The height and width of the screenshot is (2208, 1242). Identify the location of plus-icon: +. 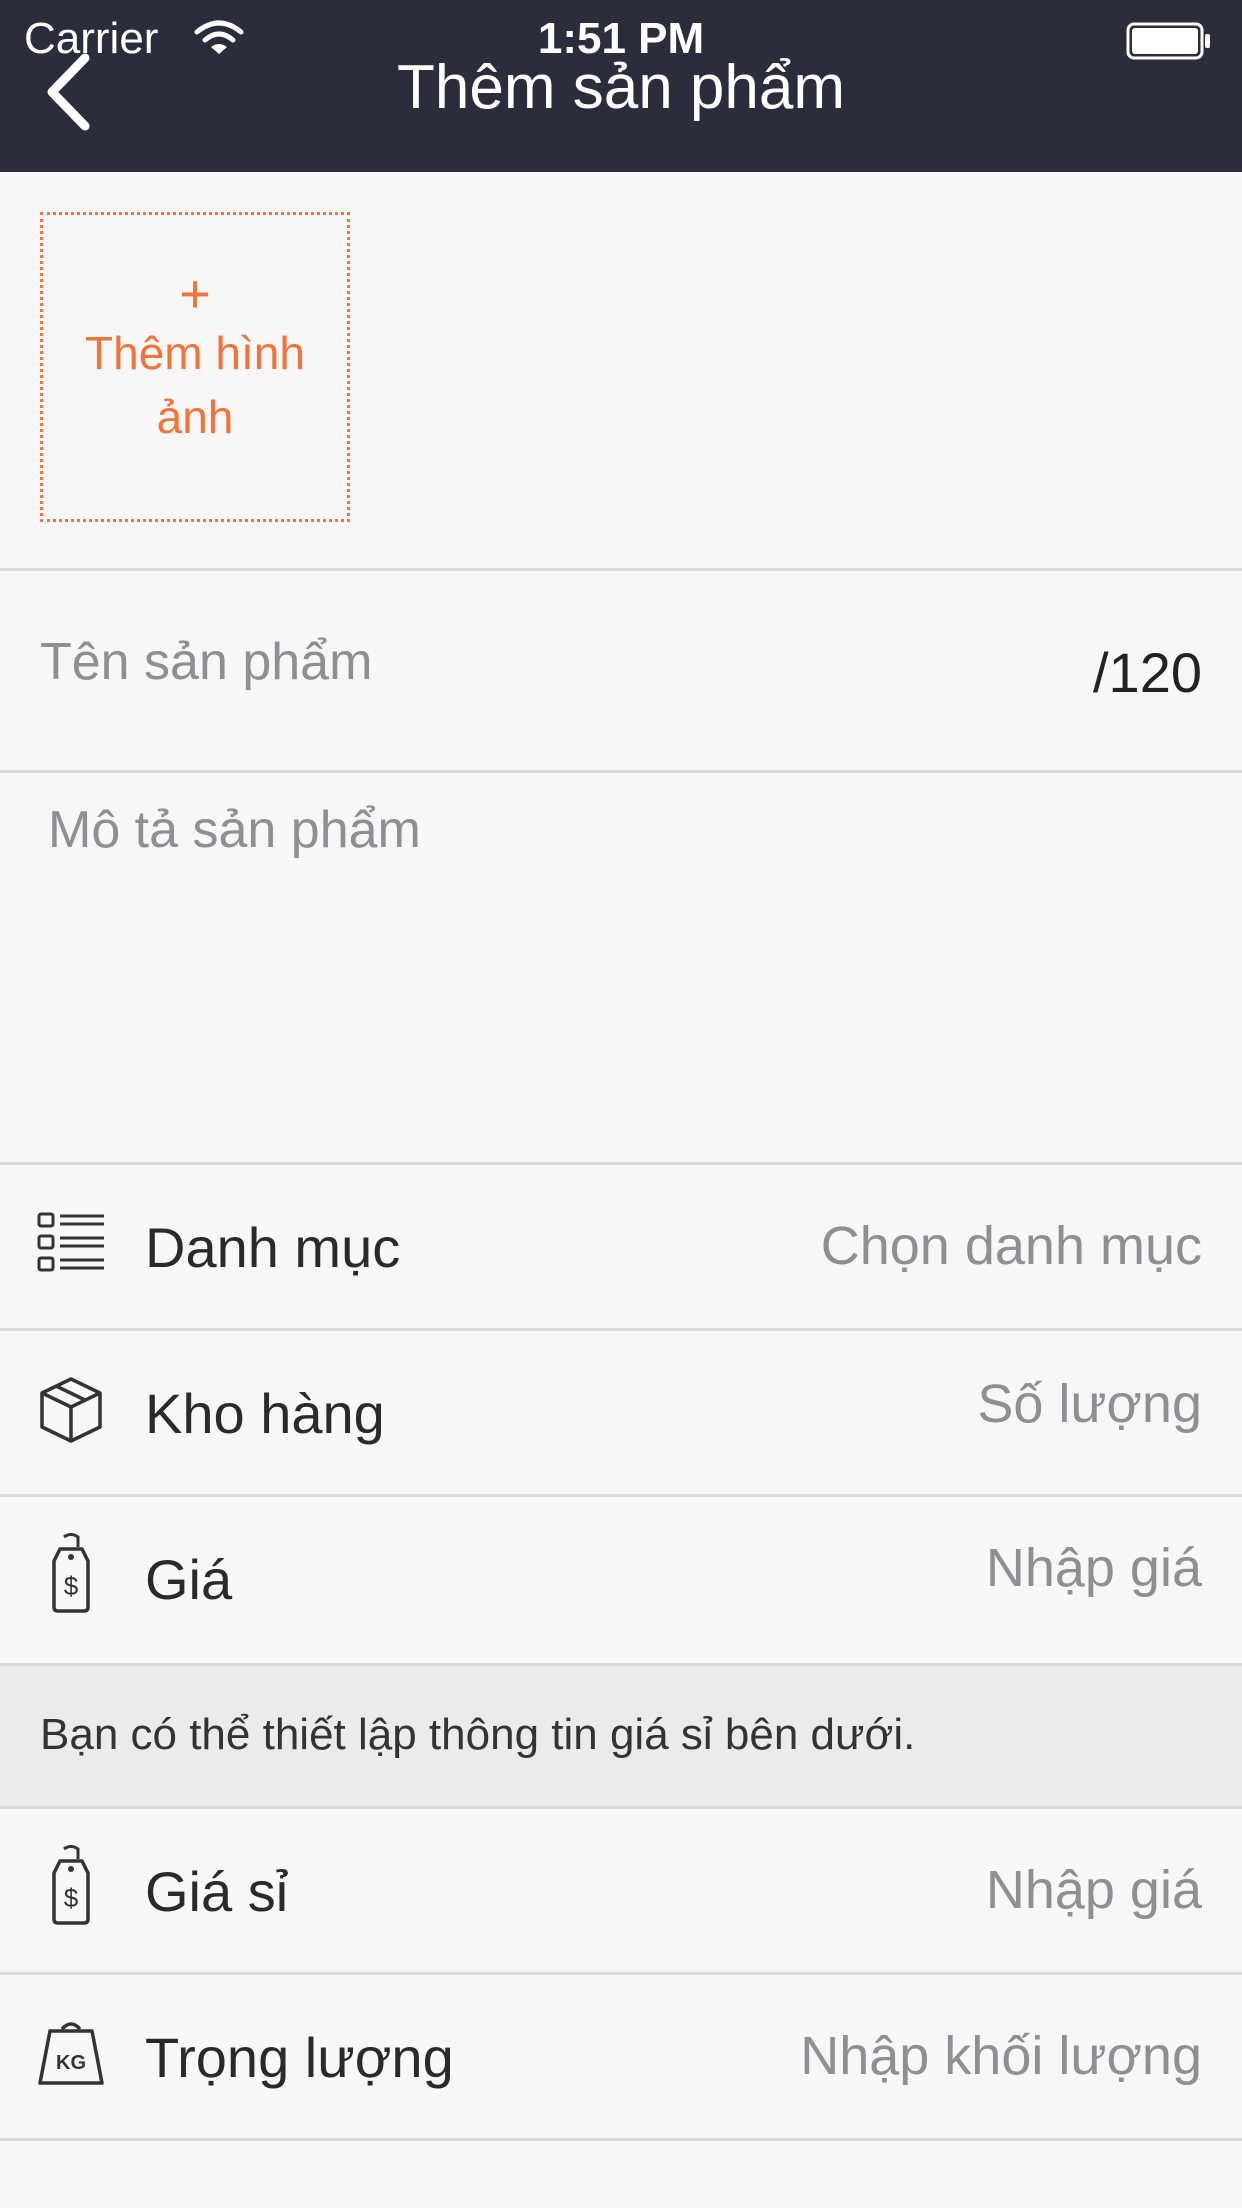
(195, 294).